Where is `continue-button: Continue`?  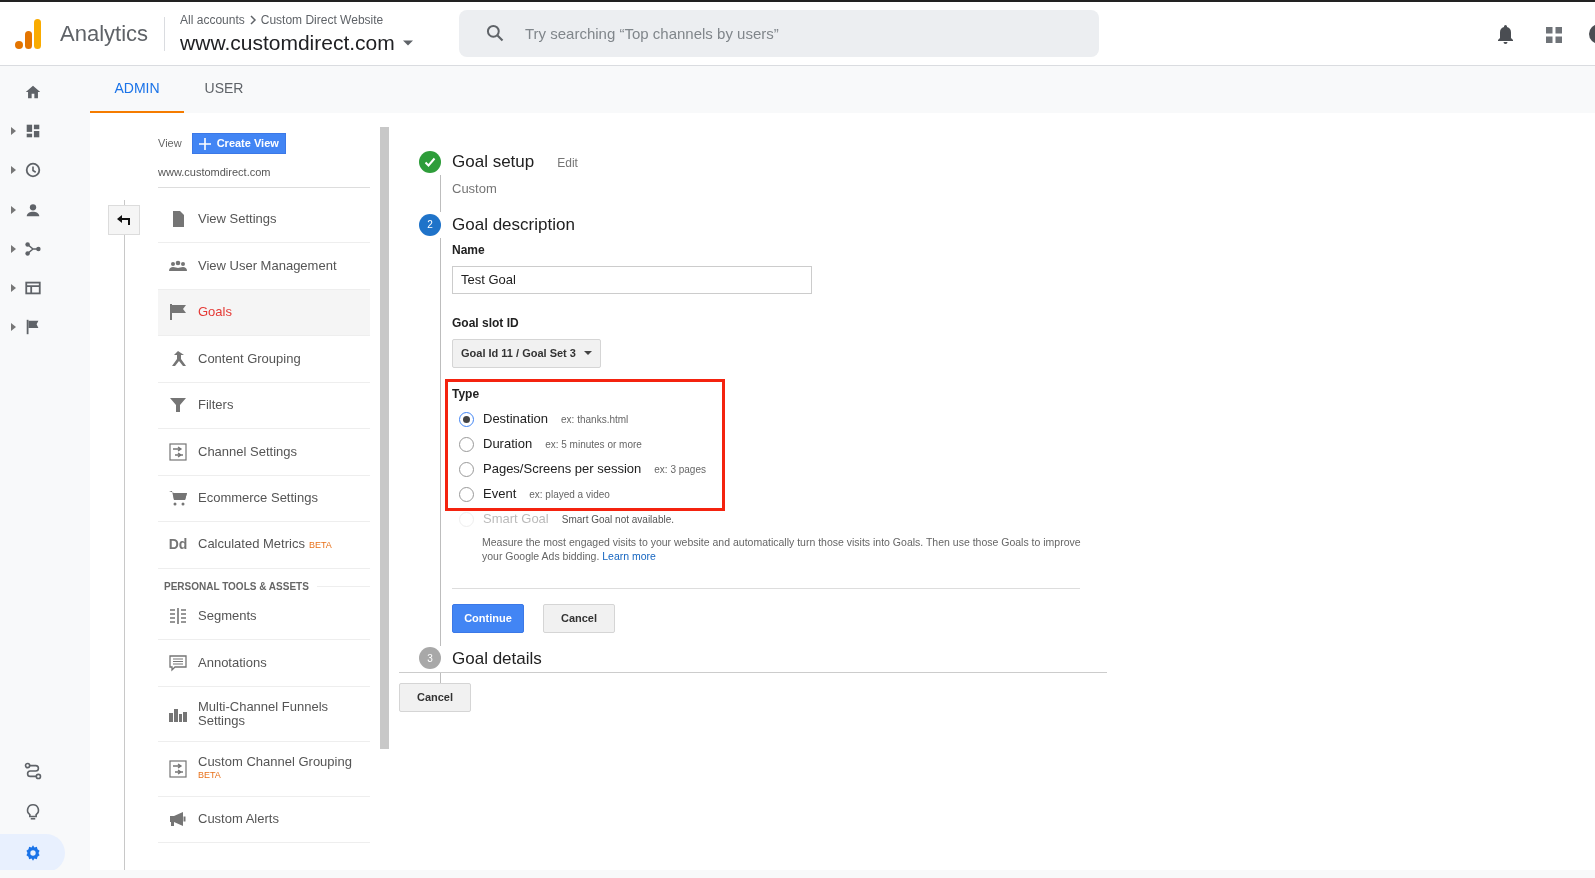 continue-button: Continue is located at coordinates (488, 618).